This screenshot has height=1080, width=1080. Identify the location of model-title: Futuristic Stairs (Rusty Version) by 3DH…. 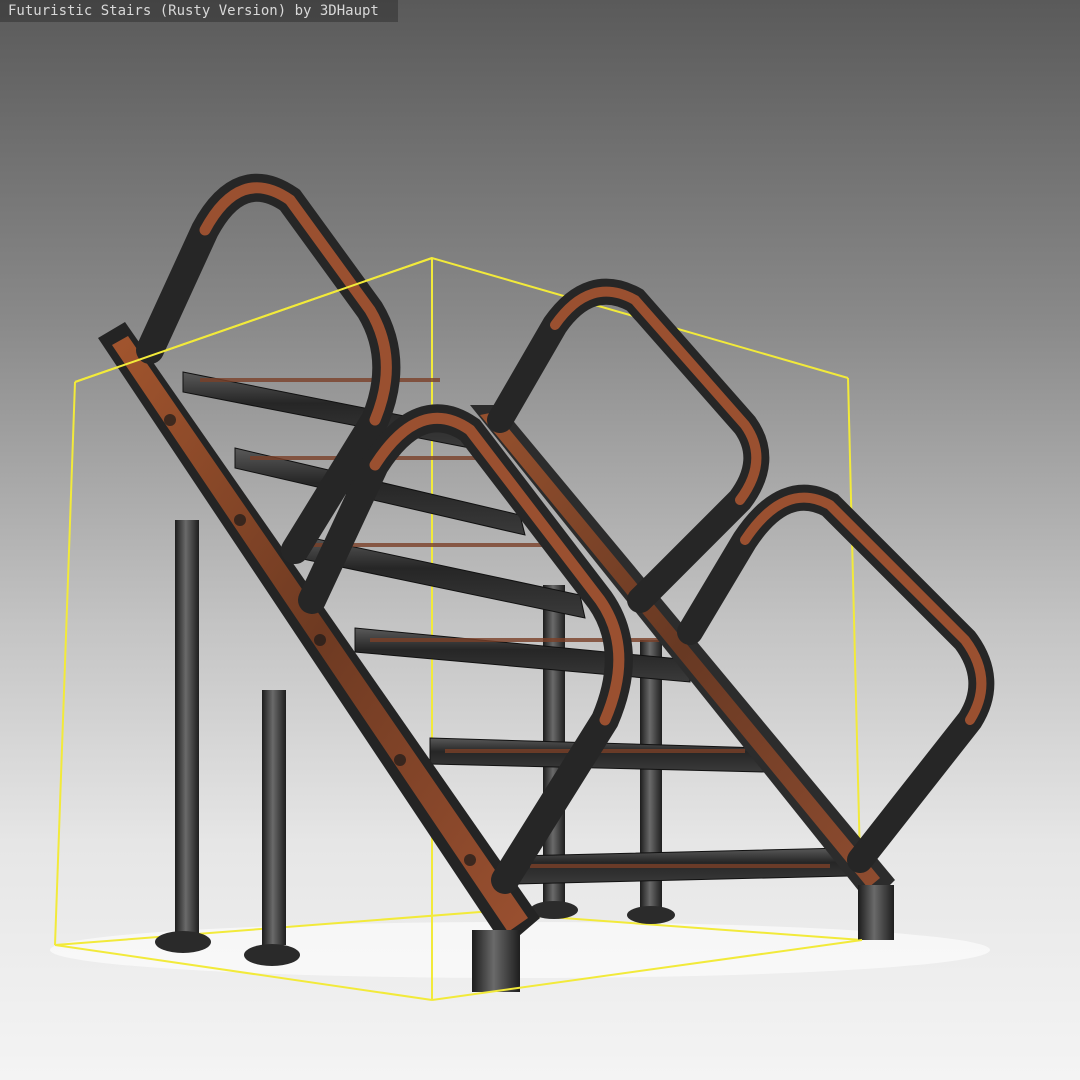
(193, 11).